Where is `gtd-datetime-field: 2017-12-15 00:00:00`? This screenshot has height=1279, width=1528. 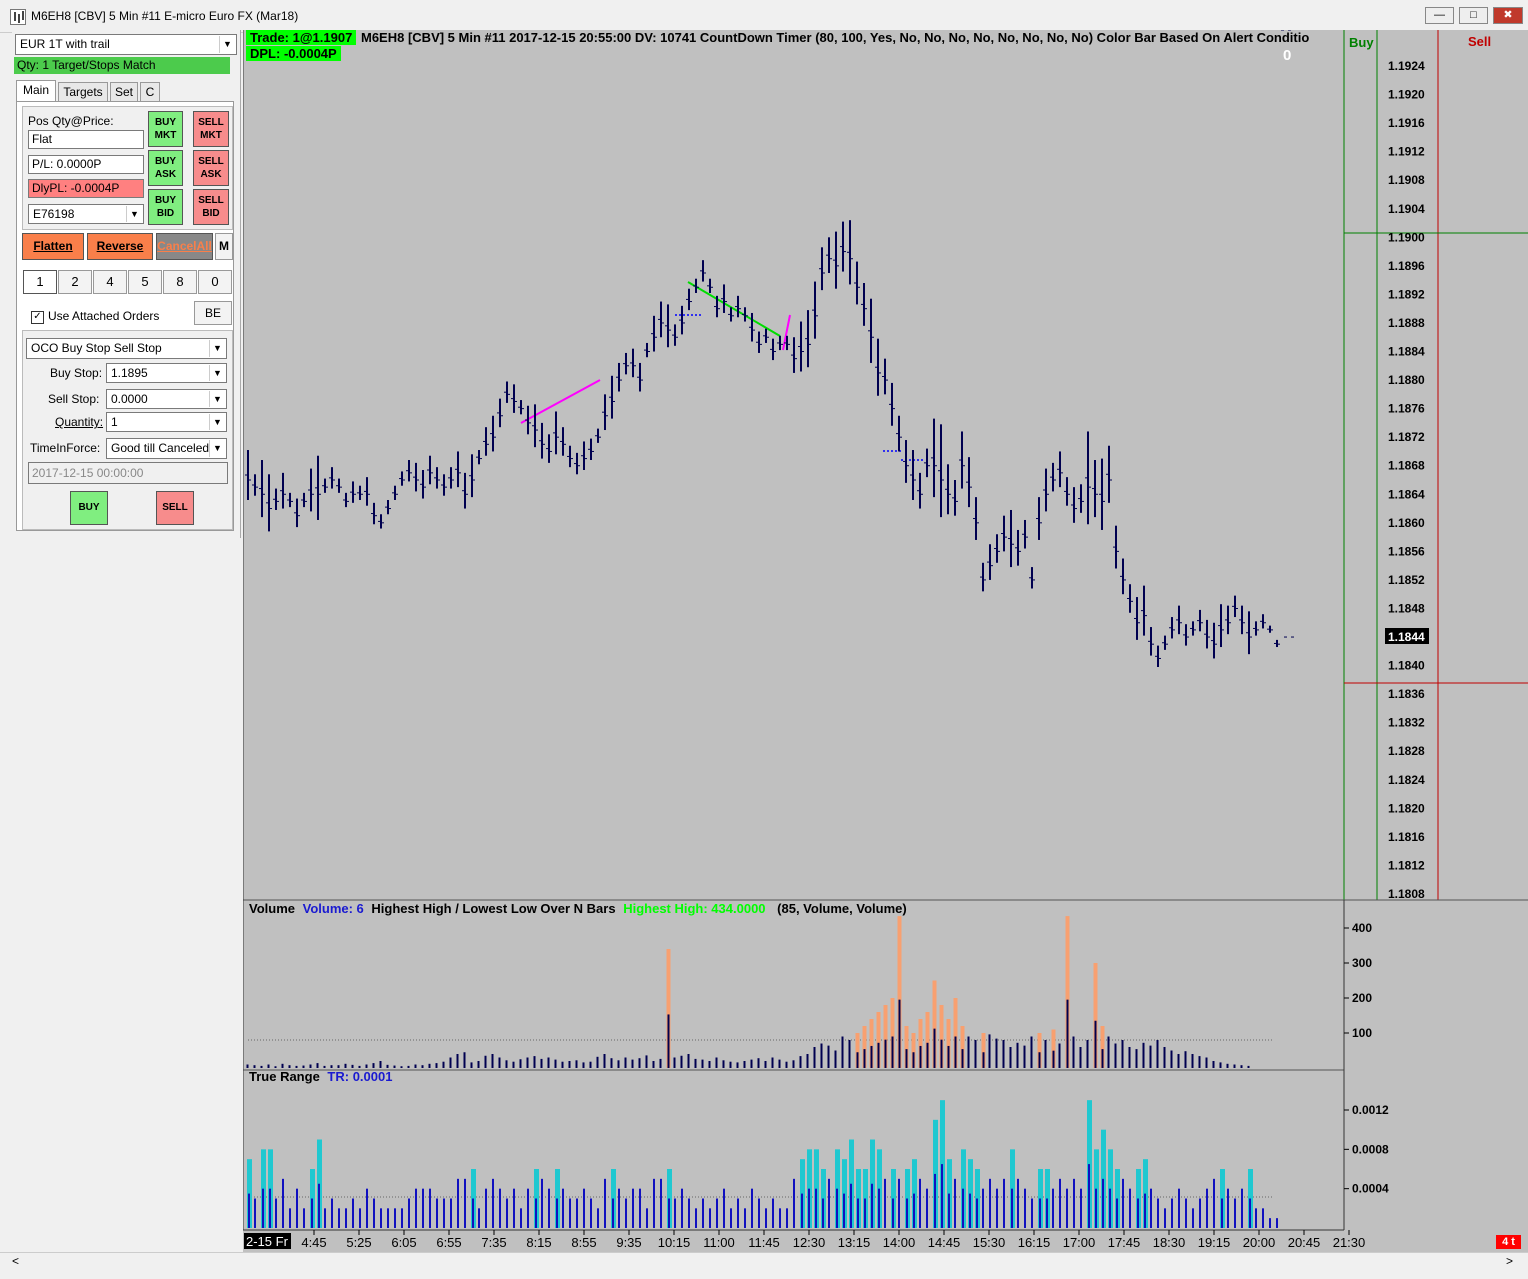 gtd-datetime-field: 2017-12-15 00:00:00 is located at coordinates (128, 473).